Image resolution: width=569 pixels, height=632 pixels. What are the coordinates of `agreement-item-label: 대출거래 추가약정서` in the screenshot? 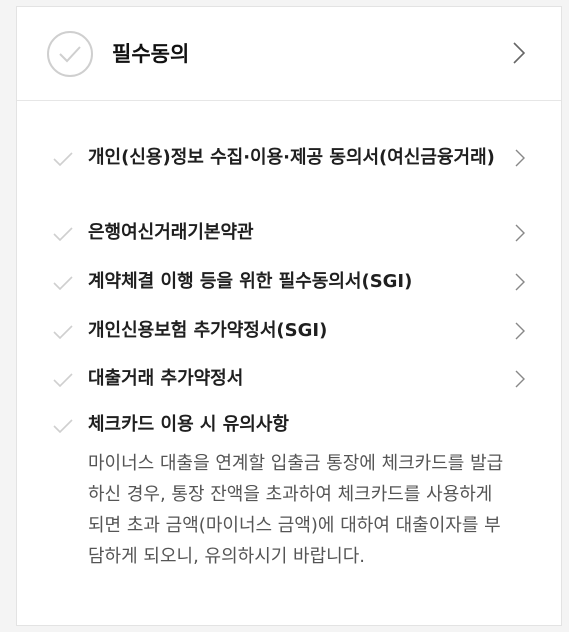 It's located at (166, 378).